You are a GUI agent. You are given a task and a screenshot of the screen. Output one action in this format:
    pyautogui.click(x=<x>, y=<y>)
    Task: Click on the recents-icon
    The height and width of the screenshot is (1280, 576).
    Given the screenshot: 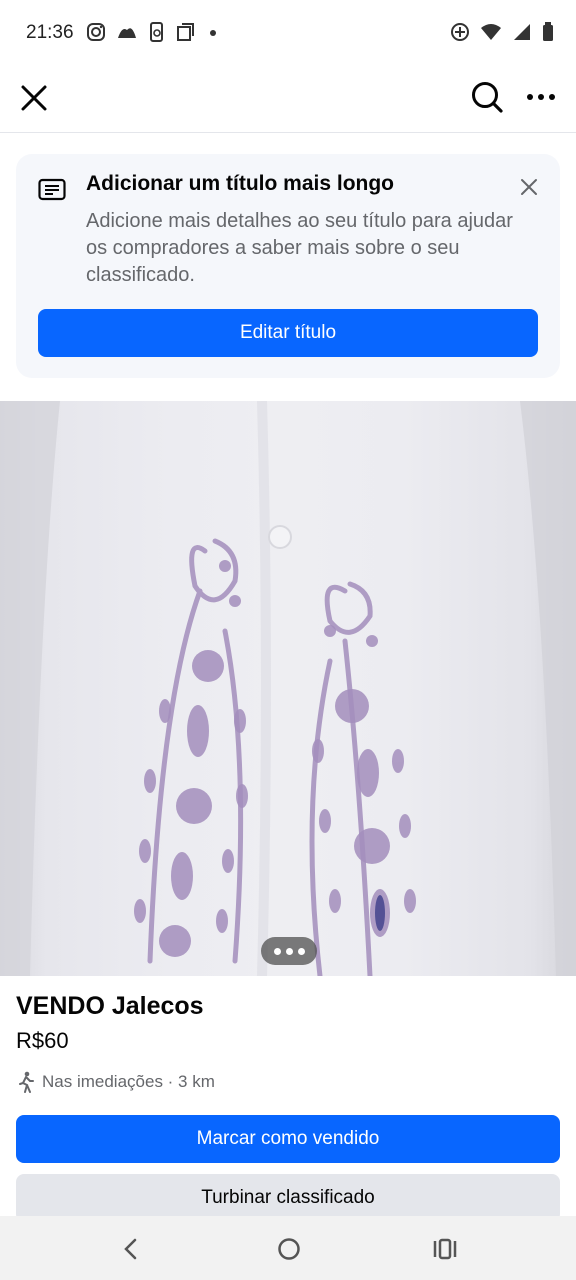 What is the action you would take?
    pyautogui.click(x=445, y=1249)
    